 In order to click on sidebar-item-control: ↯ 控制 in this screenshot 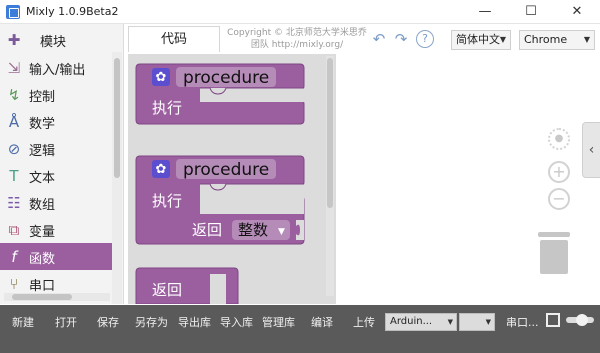, I will do `click(56, 94)`.